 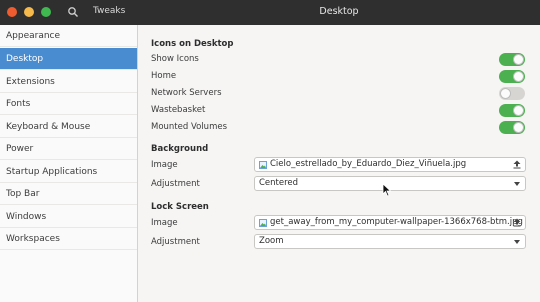 What do you see at coordinates (68, 194) in the screenshot?
I see `sidebar-item-top-bar: Top Bar` at bounding box center [68, 194].